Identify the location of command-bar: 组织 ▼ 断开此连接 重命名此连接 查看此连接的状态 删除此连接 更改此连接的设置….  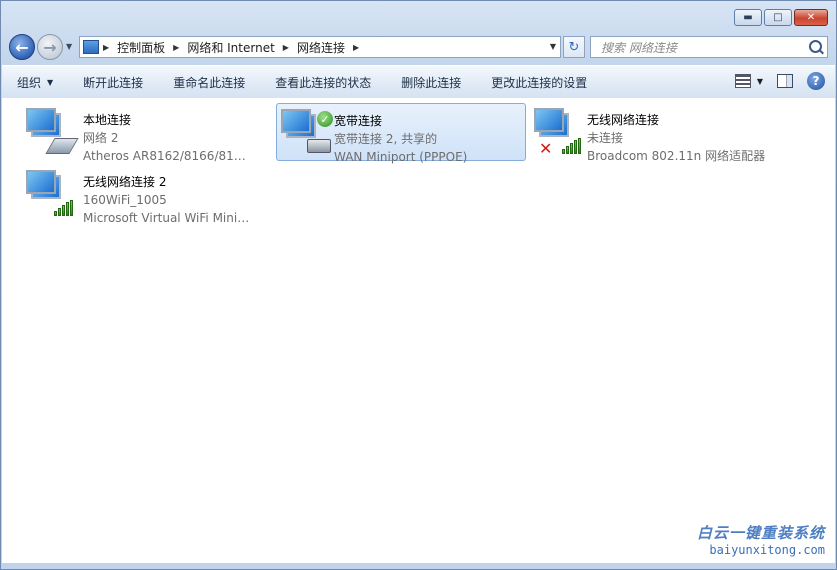
(418, 82).